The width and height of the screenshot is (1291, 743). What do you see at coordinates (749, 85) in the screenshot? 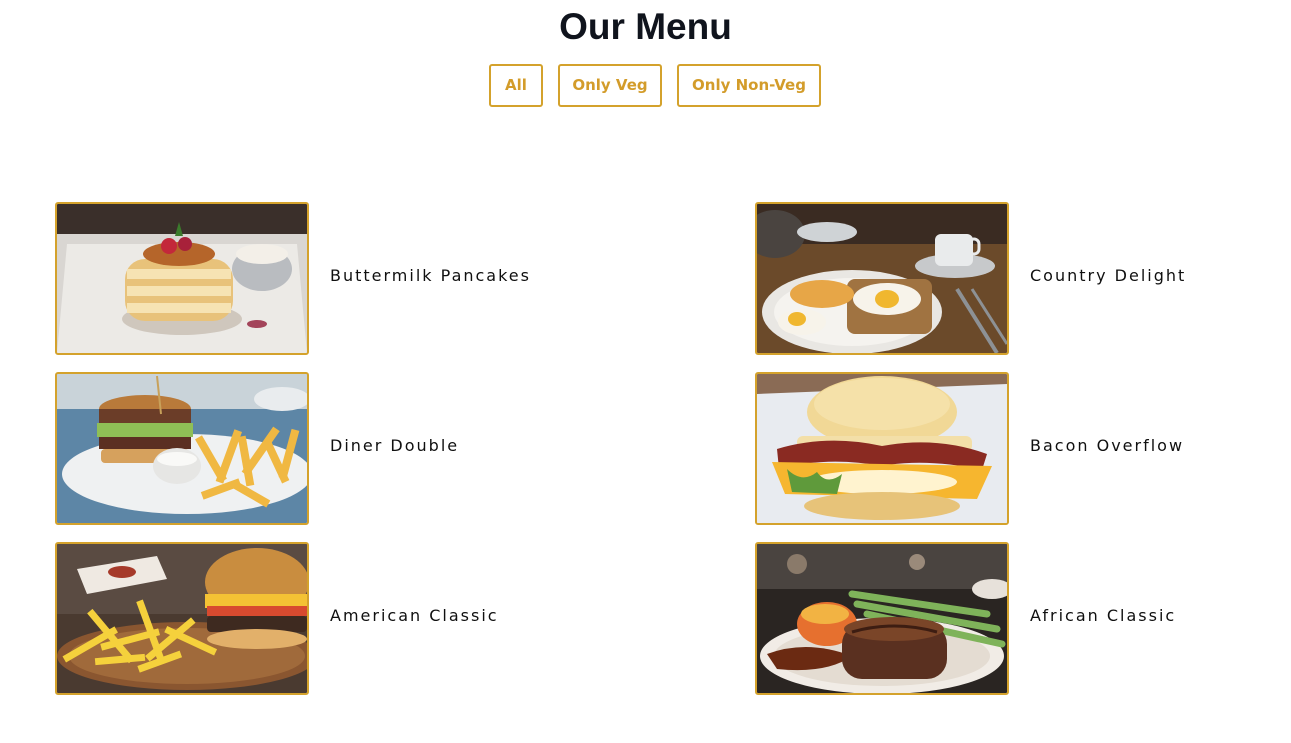
I see `filter-non-veg-button: Only Non-Veg` at bounding box center [749, 85].